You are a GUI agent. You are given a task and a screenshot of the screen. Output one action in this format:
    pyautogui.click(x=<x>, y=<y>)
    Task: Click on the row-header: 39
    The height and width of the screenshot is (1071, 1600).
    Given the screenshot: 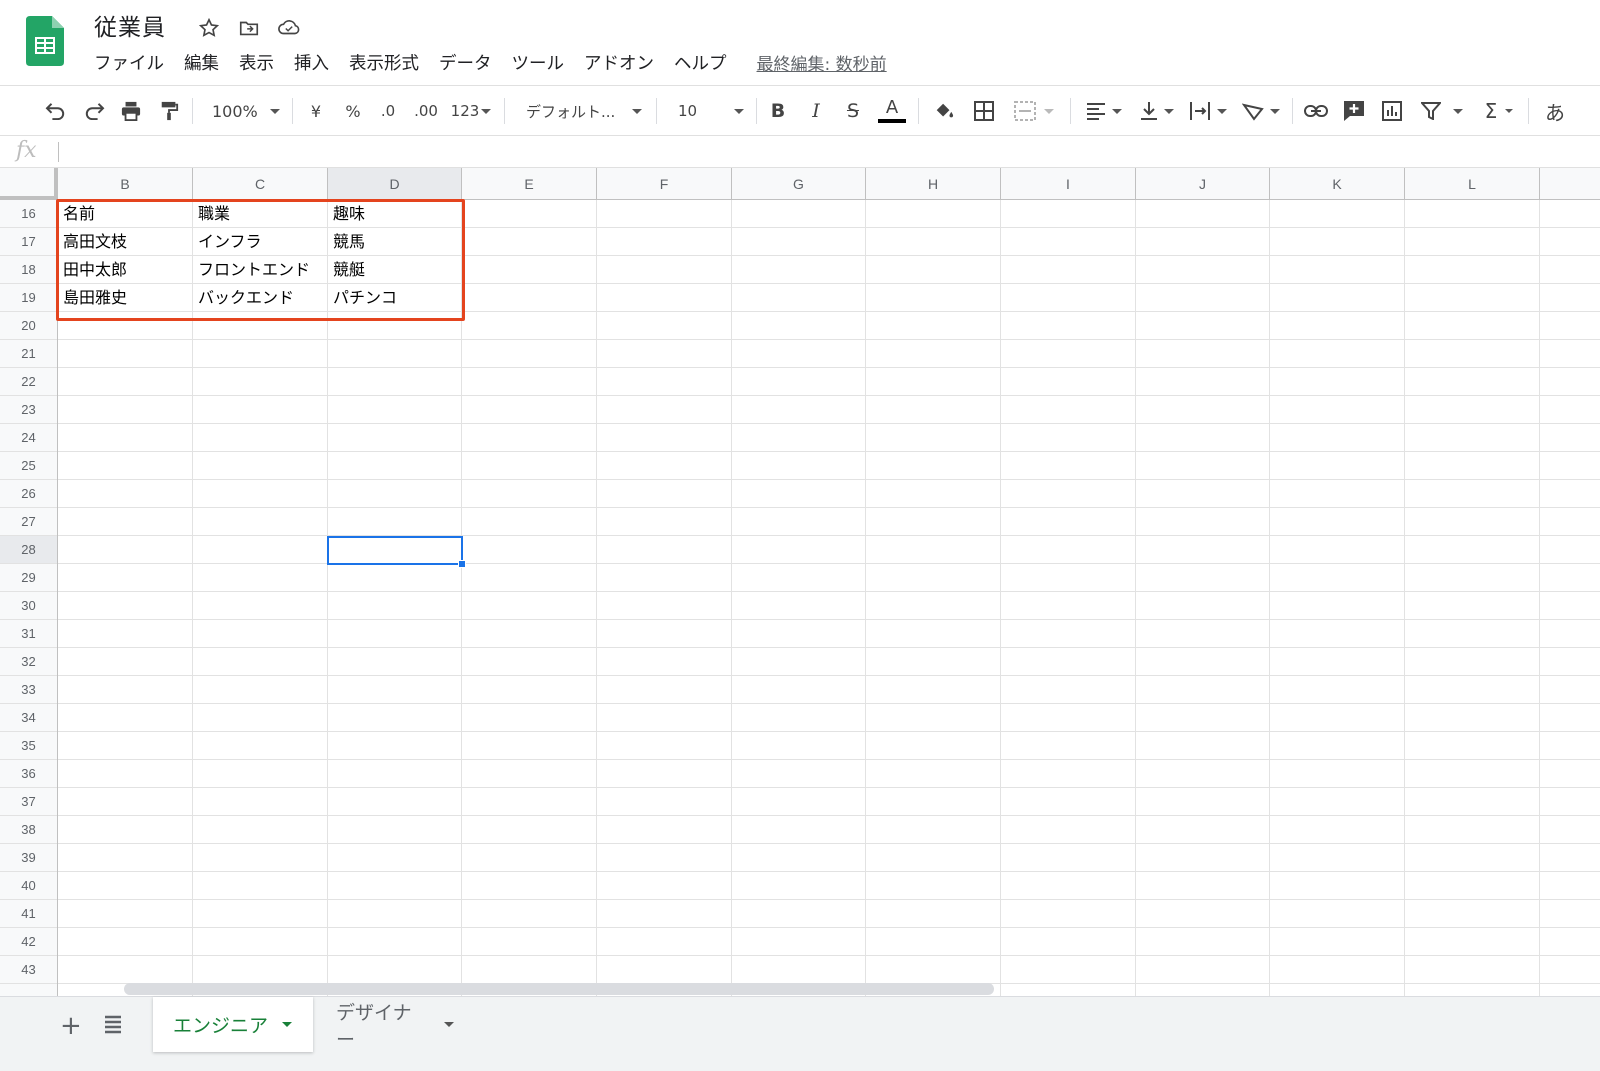 What is the action you would take?
    pyautogui.click(x=28, y=858)
    